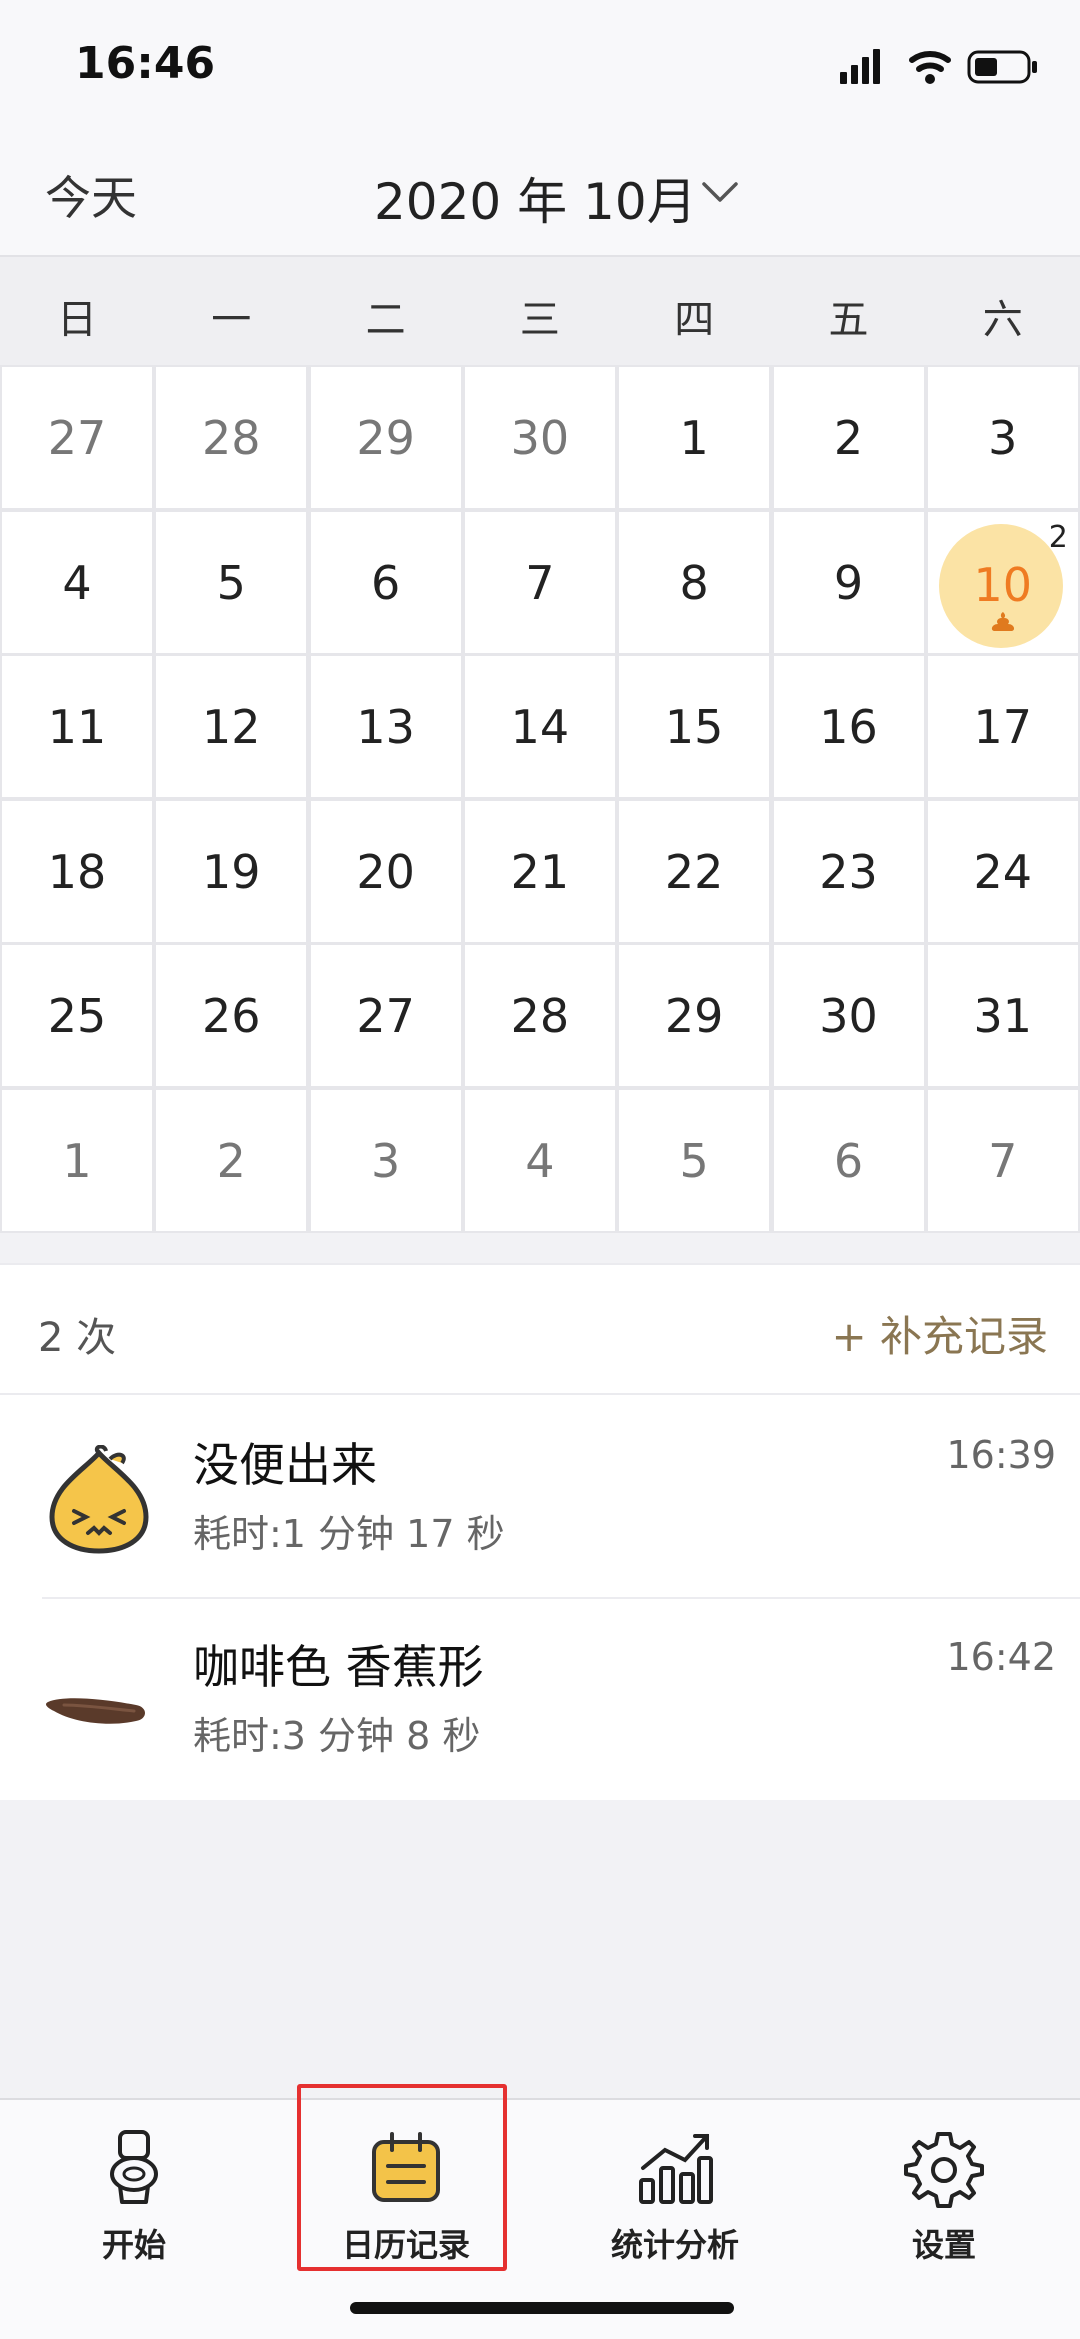 This screenshot has height=2339, width=1080. I want to click on day-number: 6, so click(385, 582).